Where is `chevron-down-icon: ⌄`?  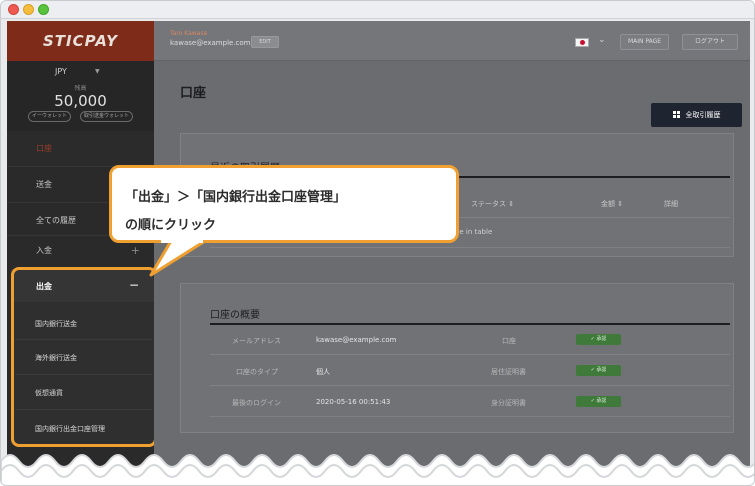
chevron-down-icon: ⌄ is located at coordinates (602, 40).